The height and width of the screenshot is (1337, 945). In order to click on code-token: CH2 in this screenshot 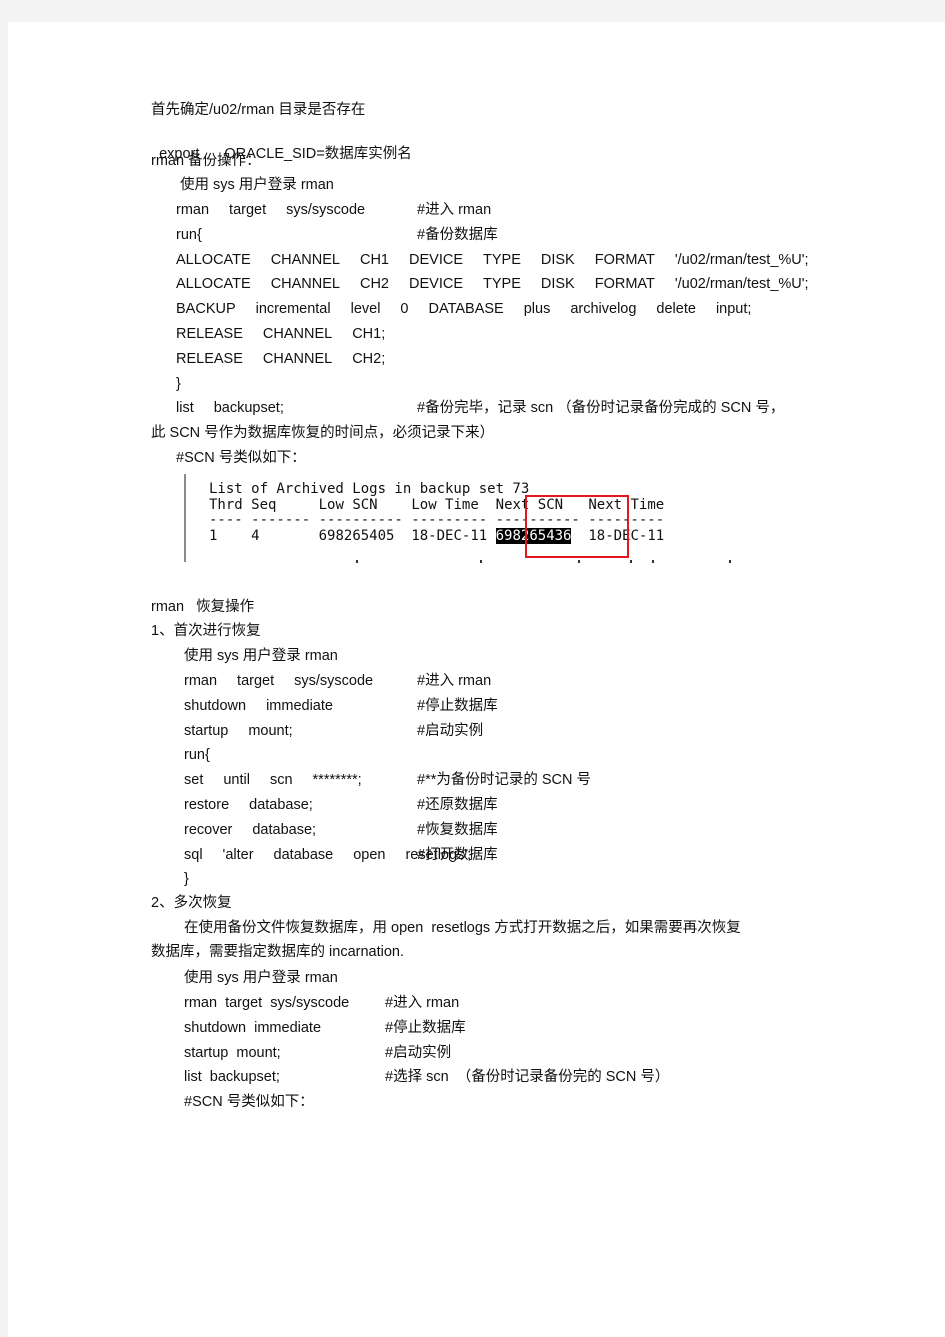, I will do `click(374, 284)`.